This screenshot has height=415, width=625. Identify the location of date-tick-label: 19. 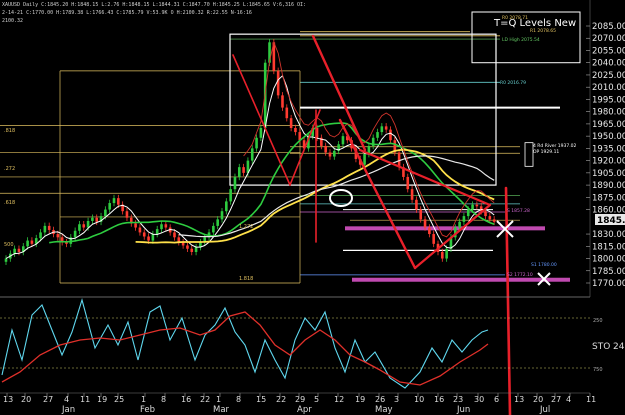
(102, 399).